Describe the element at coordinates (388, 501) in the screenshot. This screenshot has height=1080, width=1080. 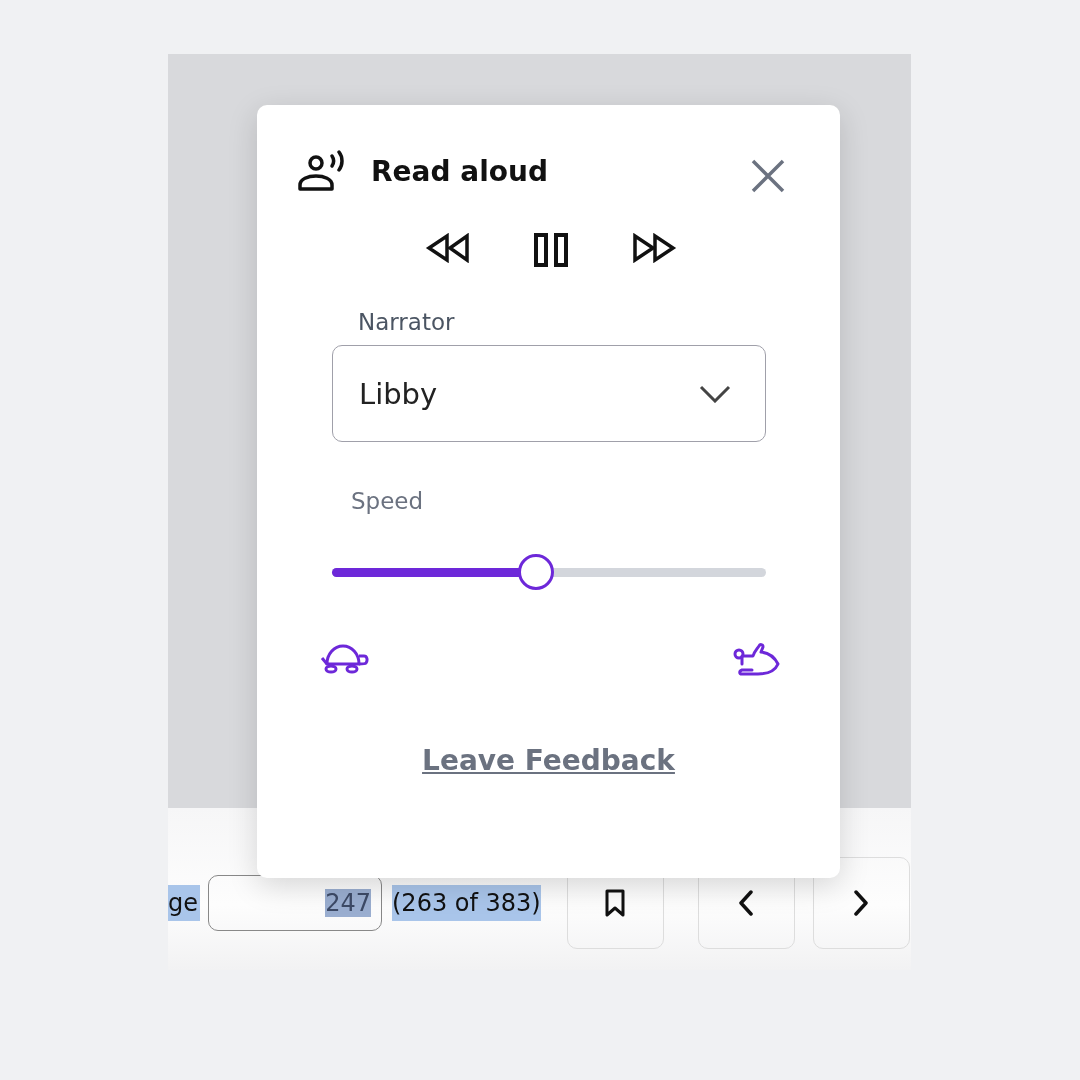
I see `speed-label: Speed` at that location.